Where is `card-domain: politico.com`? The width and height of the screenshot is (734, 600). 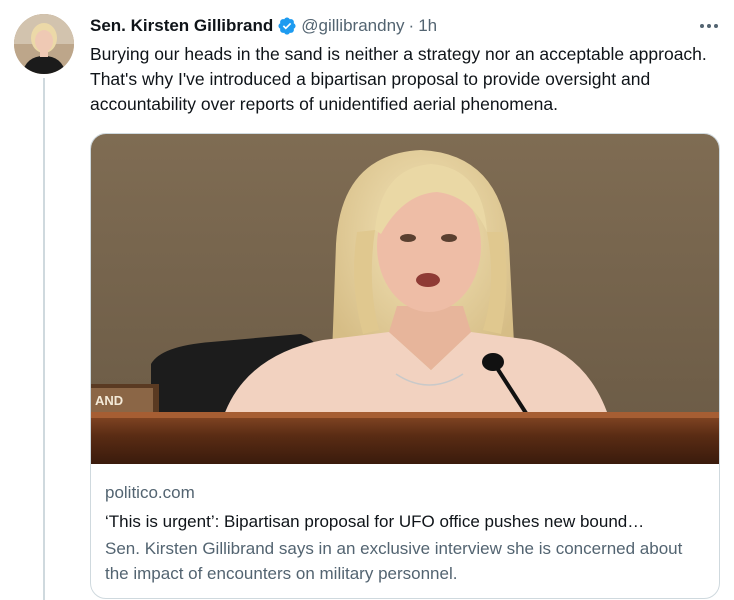 card-domain: politico.com is located at coordinates (150, 492).